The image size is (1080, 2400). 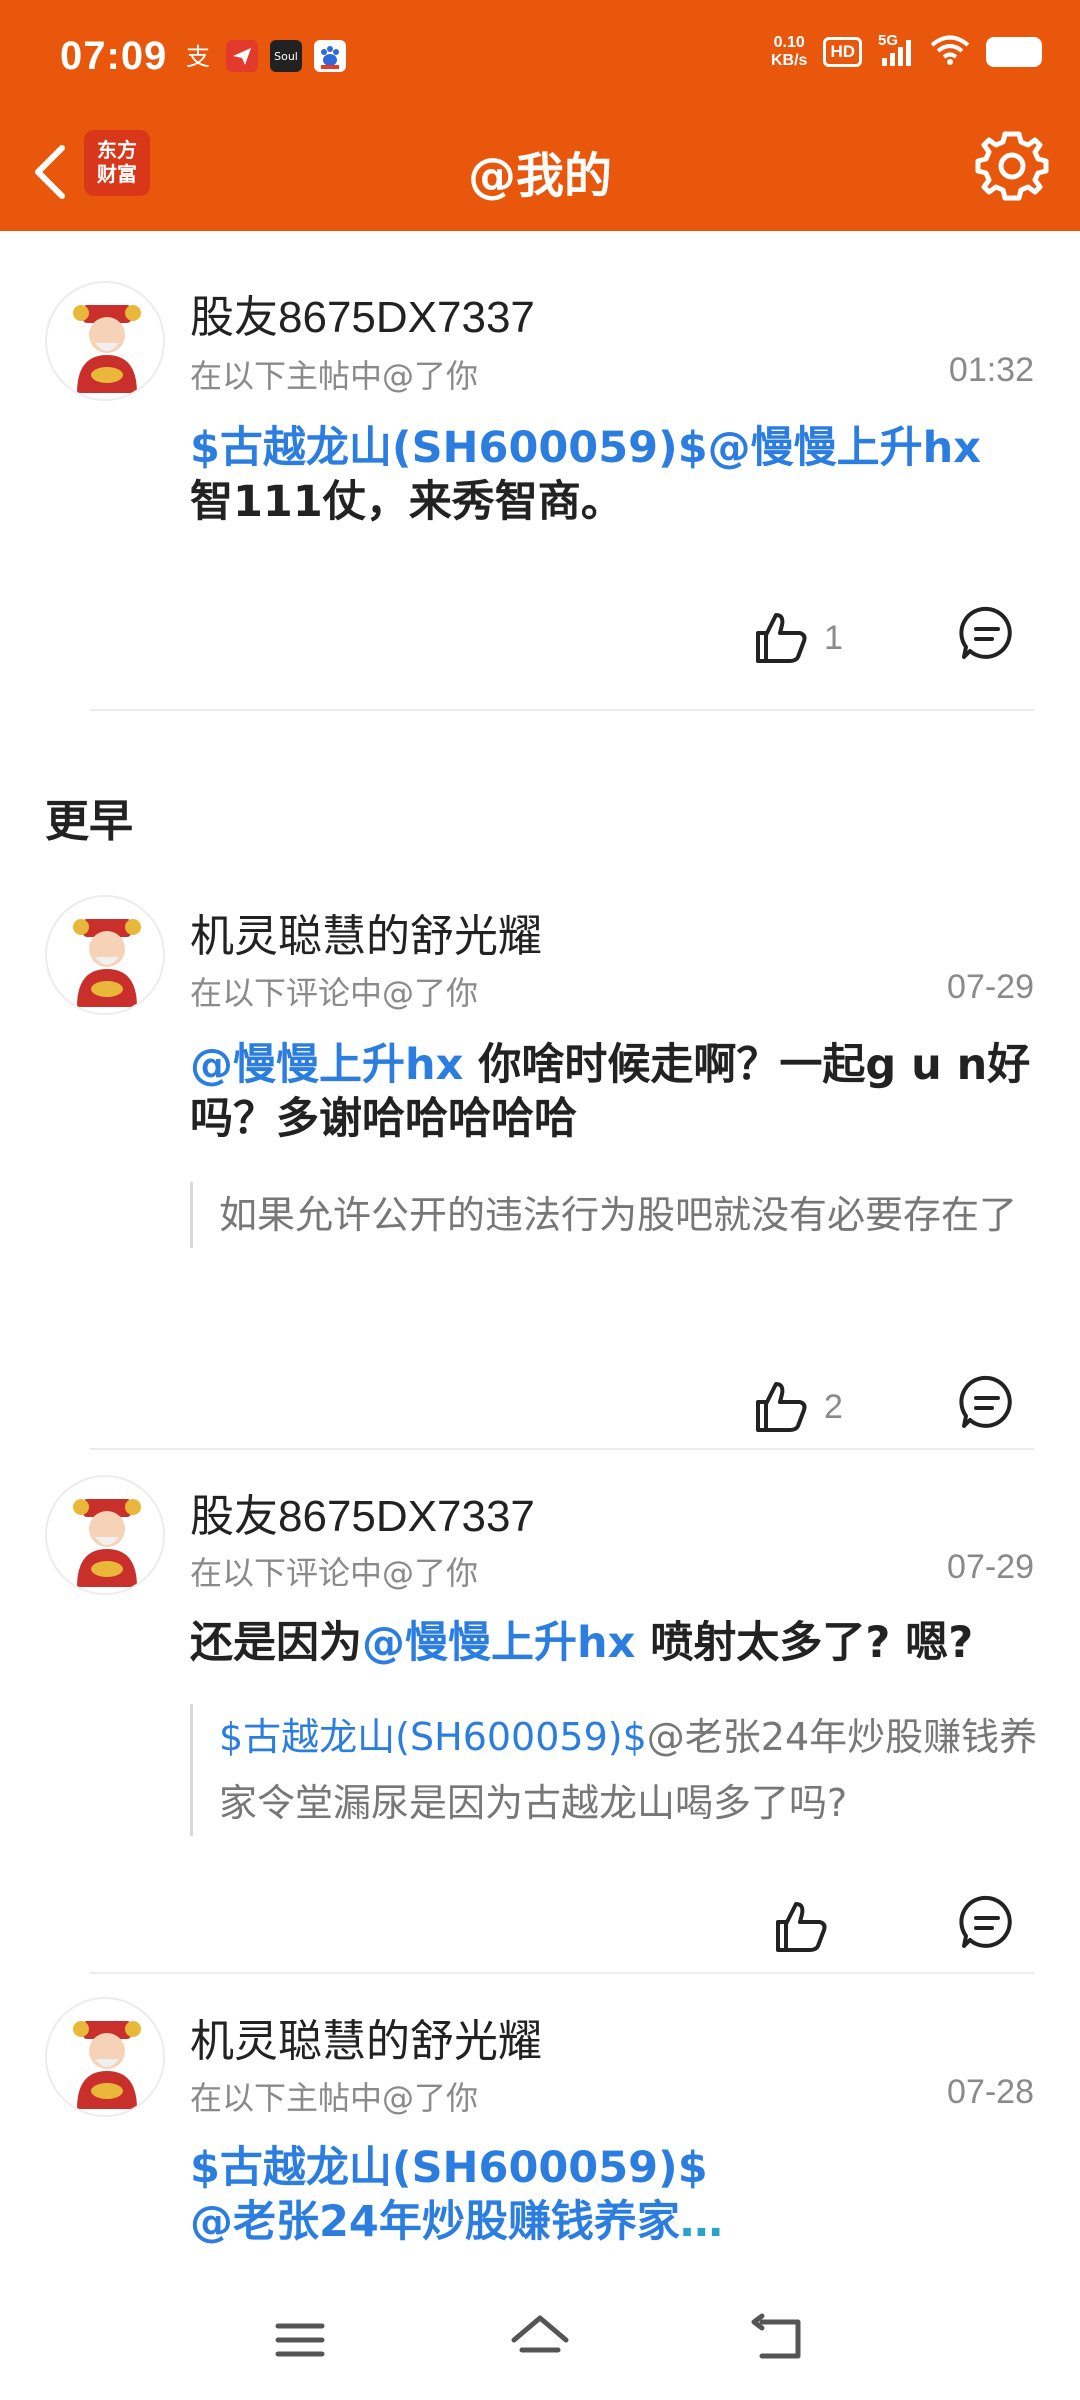 I want to click on status-app-icons: 支 Soul, so click(x=264, y=56).